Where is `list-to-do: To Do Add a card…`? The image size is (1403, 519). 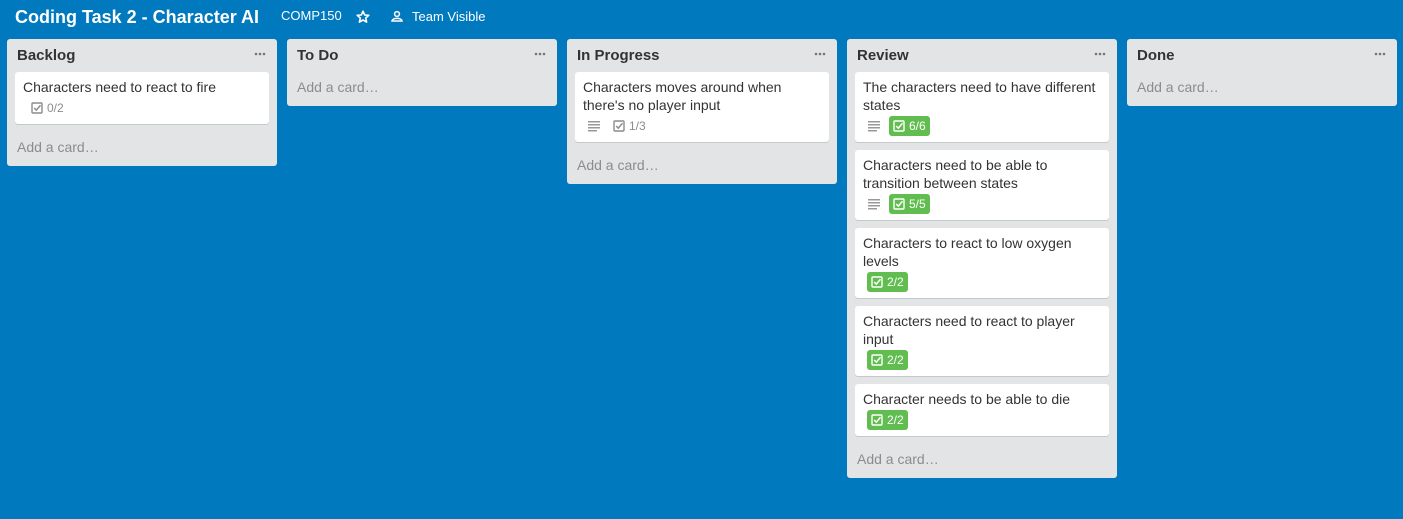
list-to-do: To Do Add a card… is located at coordinates (422, 72).